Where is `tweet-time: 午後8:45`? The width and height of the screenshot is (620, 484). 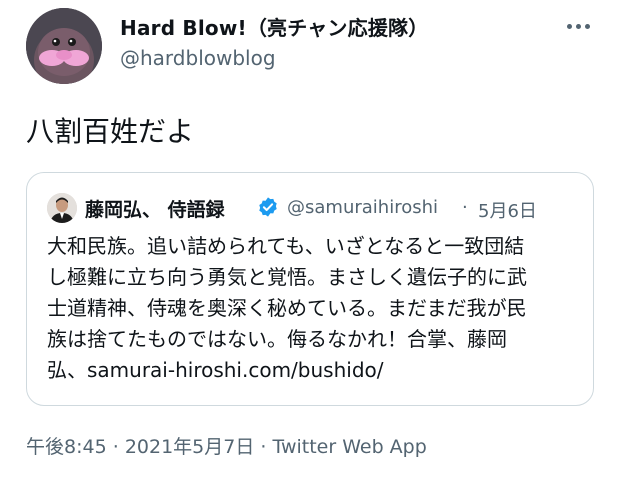 tweet-time: 午後8:45 is located at coordinates (66, 447).